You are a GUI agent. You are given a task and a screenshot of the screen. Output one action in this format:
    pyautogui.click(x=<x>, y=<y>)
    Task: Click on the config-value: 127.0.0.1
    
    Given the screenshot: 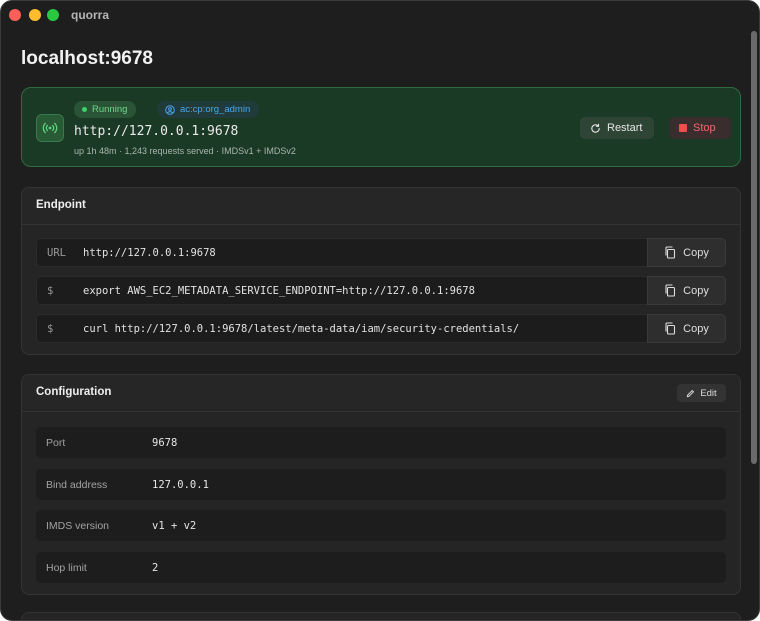 What is the action you would take?
    pyautogui.click(x=180, y=485)
    